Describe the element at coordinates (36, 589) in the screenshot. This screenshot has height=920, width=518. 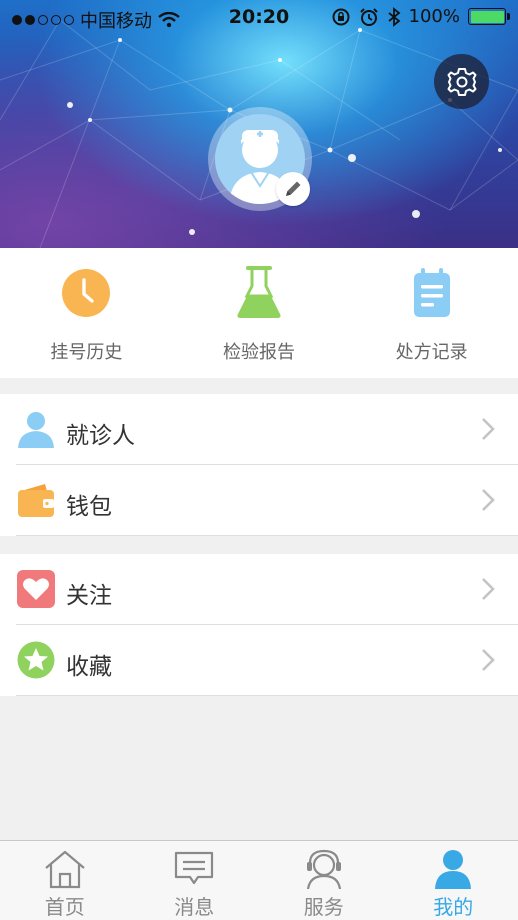
I see `heart-icon` at that location.